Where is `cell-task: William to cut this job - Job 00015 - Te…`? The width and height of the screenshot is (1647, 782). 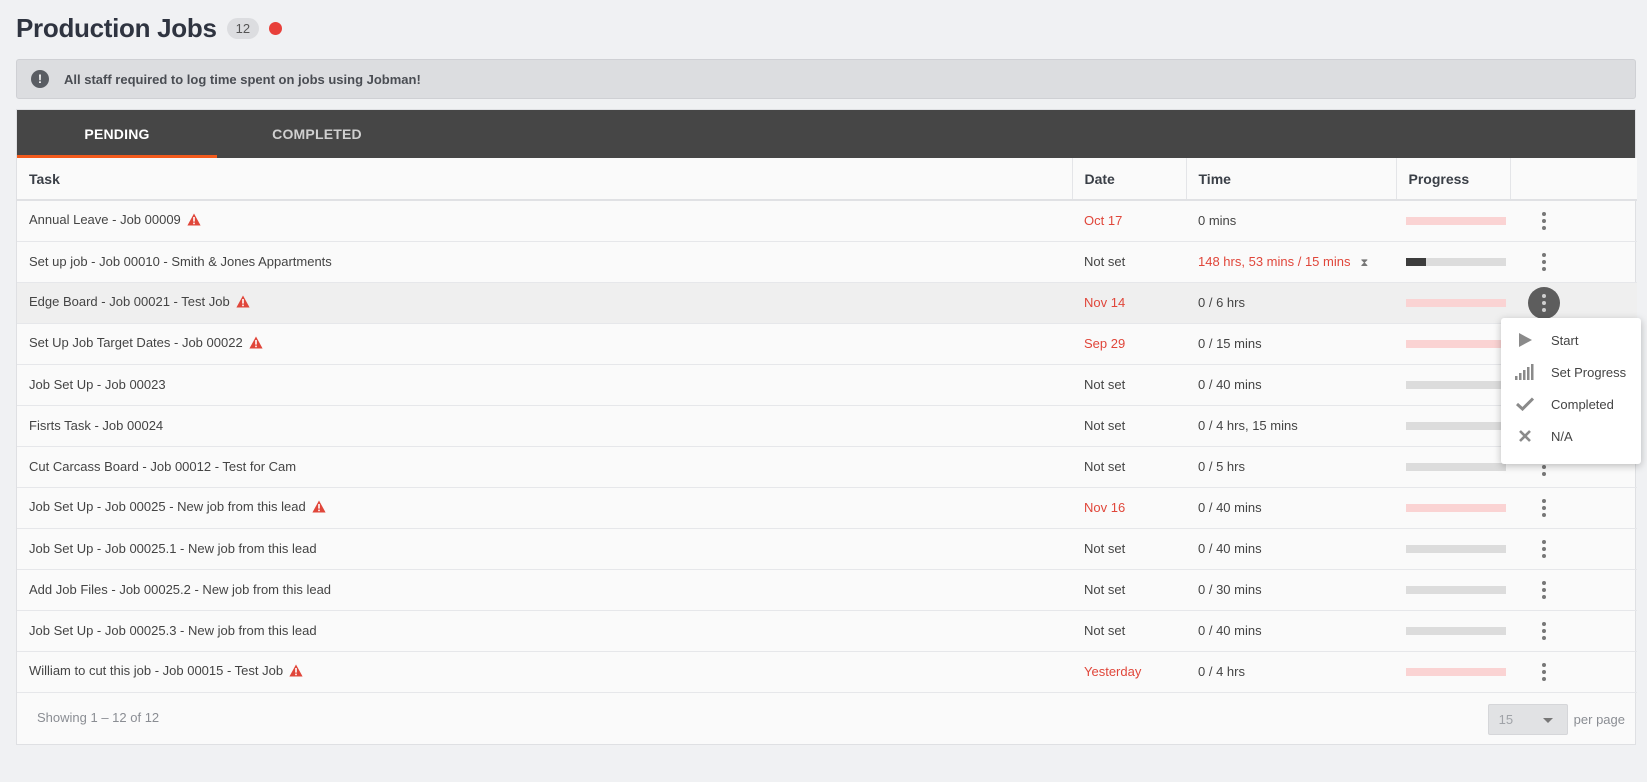 cell-task: William to cut this job - Job 00015 - Te… is located at coordinates (544, 672).